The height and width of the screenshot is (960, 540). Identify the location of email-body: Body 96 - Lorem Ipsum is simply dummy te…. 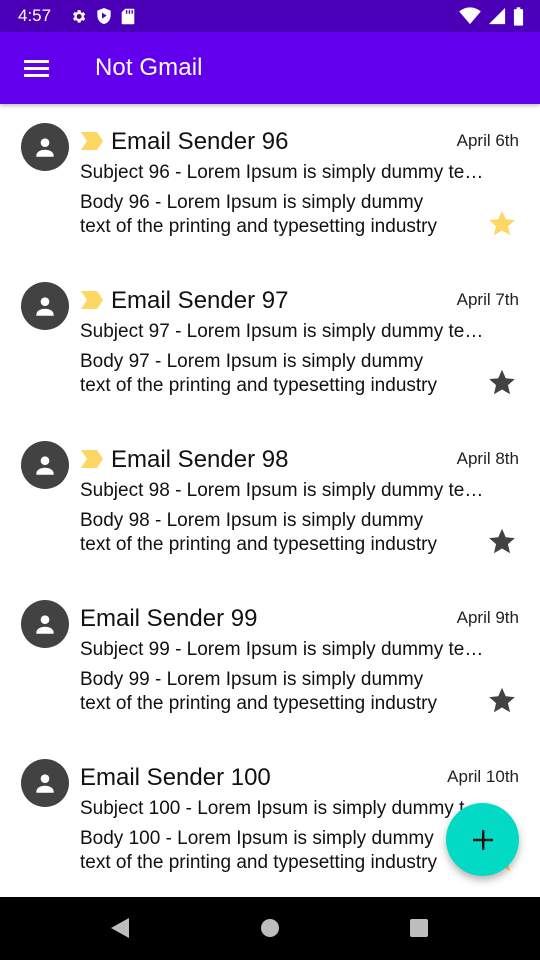
(284, 215).